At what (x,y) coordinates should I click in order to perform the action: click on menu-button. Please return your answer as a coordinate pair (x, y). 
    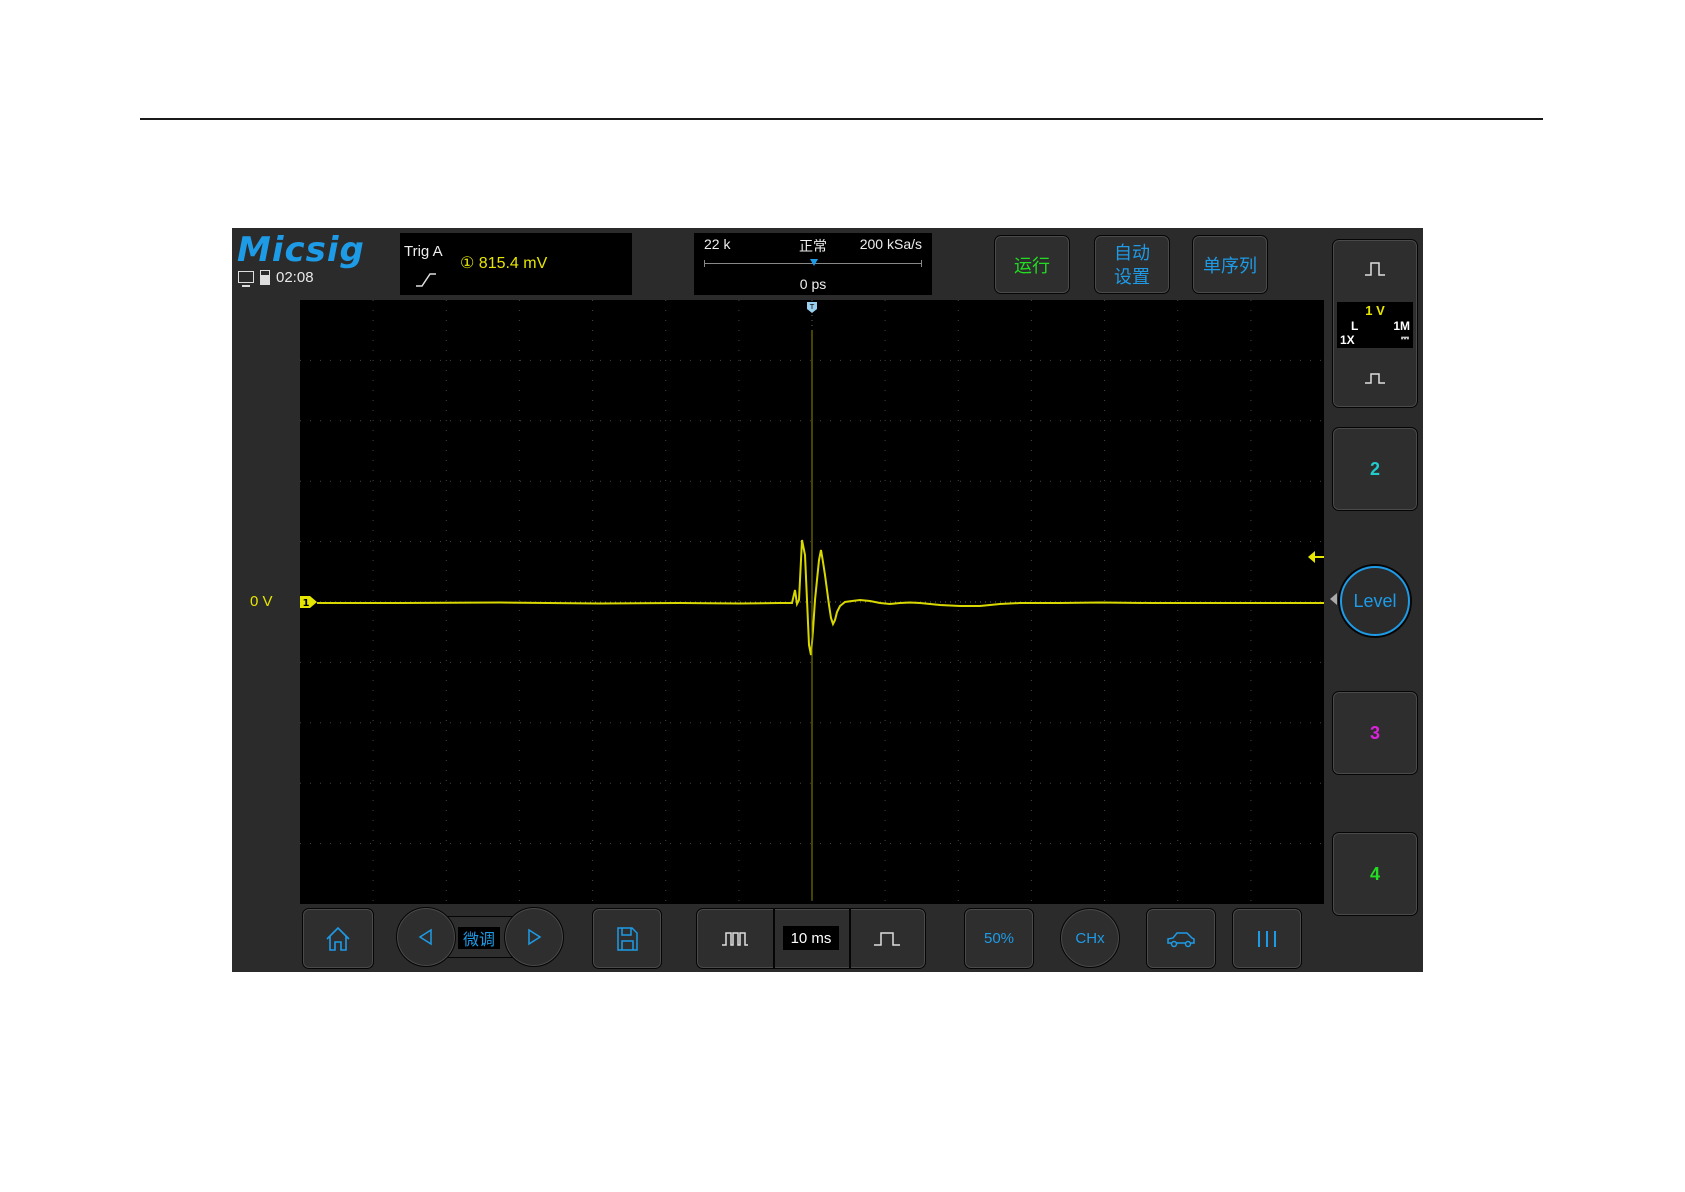
    Looking at the image, I should click on (1267, 938).